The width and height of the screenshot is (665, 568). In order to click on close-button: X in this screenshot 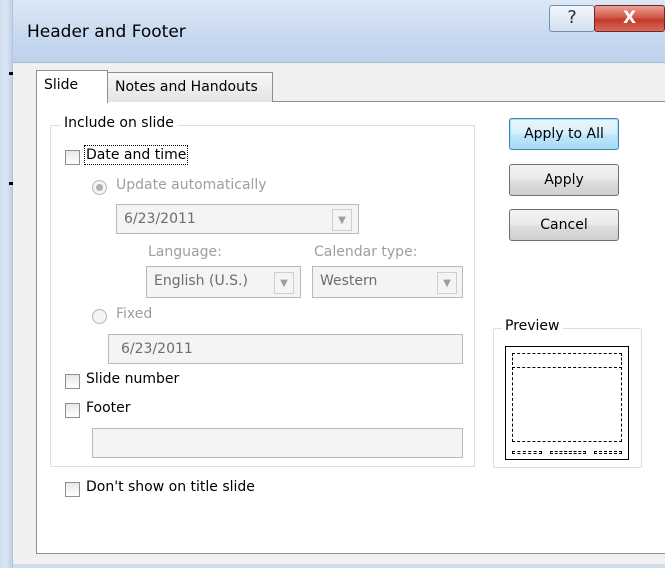, I will do `click(629, 18)`.